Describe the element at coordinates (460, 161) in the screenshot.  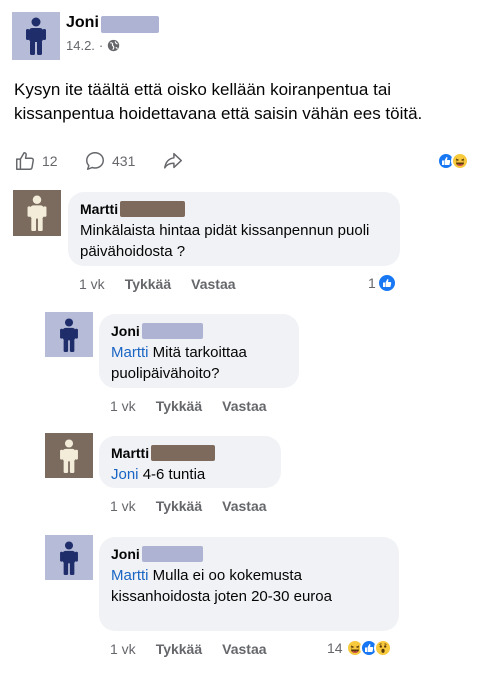
I see `haha-reaction-icon` at that location.